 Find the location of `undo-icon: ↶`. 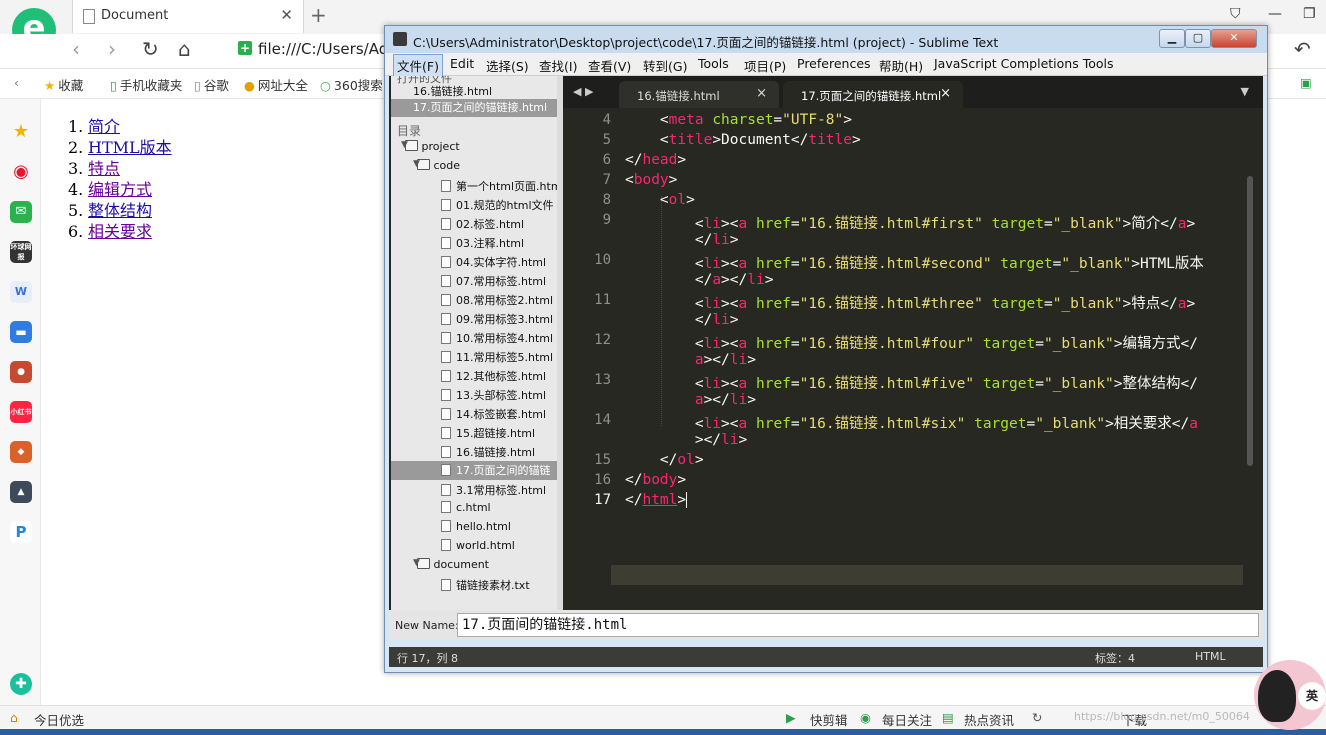

undo-icon: ↶ is located at coordinates (1302, 49).